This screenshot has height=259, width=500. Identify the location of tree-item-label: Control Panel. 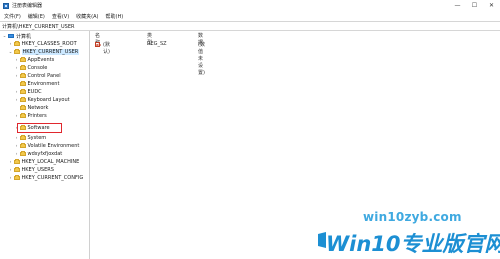
(44, 76).